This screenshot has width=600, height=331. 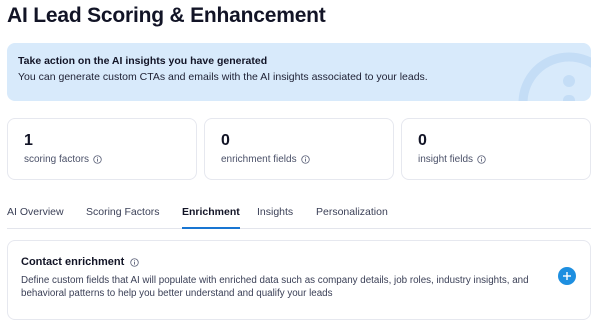 What do you see at coordinates (496, 149) in the screenshot?
I see `stat-card-insight-fields: 0 insight fields` at bounding box center [496, 149].